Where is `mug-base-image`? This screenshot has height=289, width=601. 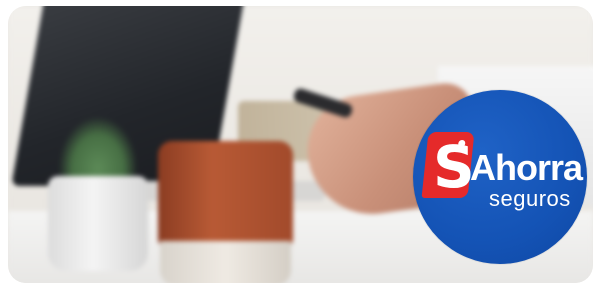 mug-base-image is located at coordinates (225, 262).